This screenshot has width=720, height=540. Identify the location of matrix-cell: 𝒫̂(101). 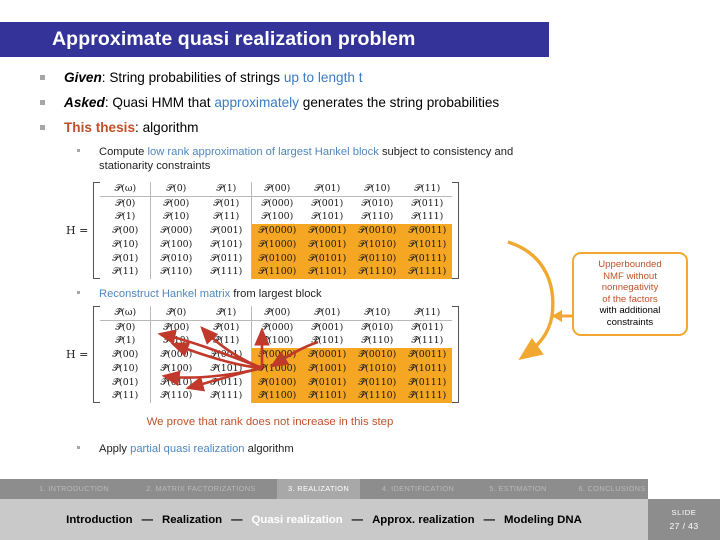
(327, 341).